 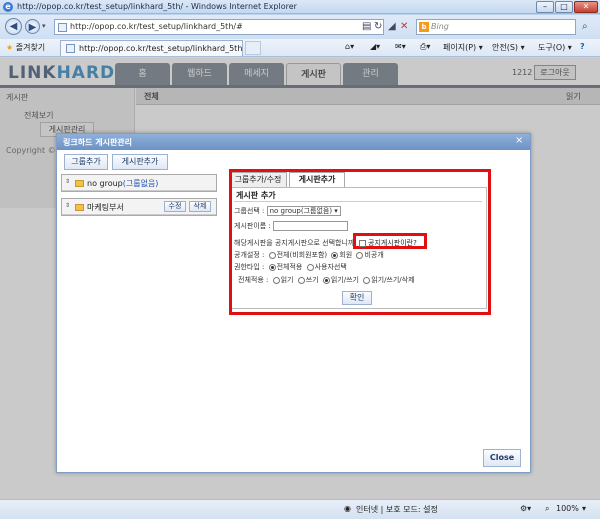 What do you see at coordinates (44, 26) in the screenshot?
I see `recent-pages-icon: ▾` at bounding box center [44, 26].